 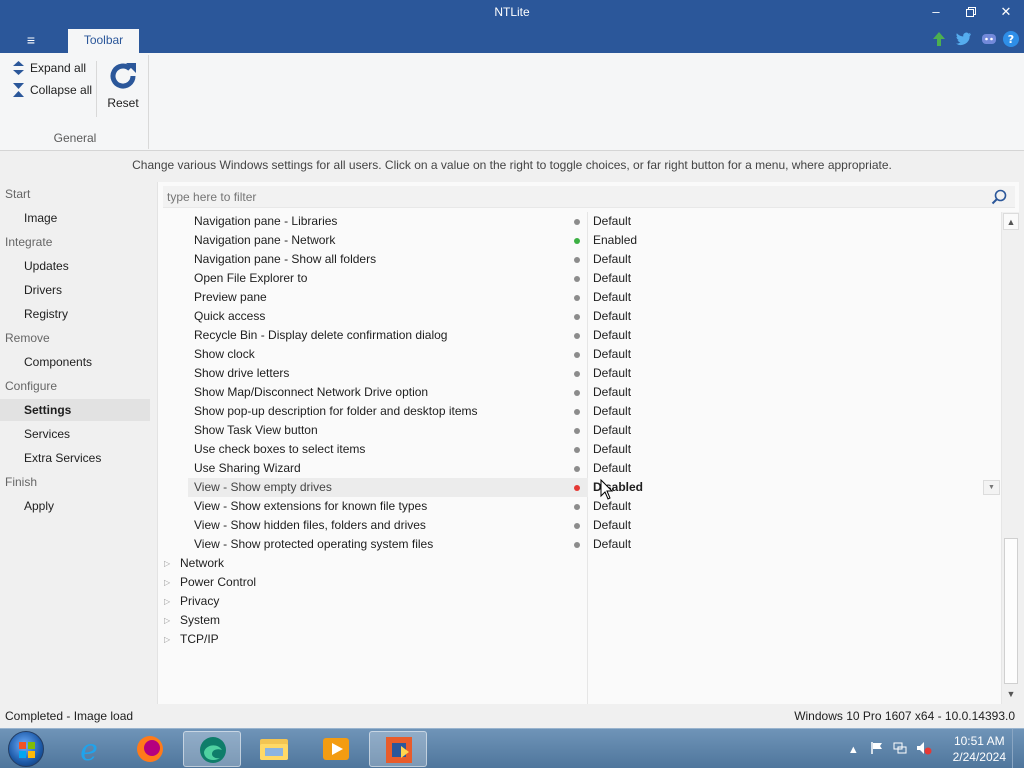 I want to click on tab-toolbar: Toolbar, so click(x=103, y=41).